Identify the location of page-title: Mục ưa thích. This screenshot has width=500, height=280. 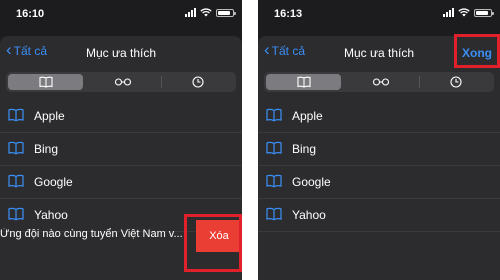
(121, 53).